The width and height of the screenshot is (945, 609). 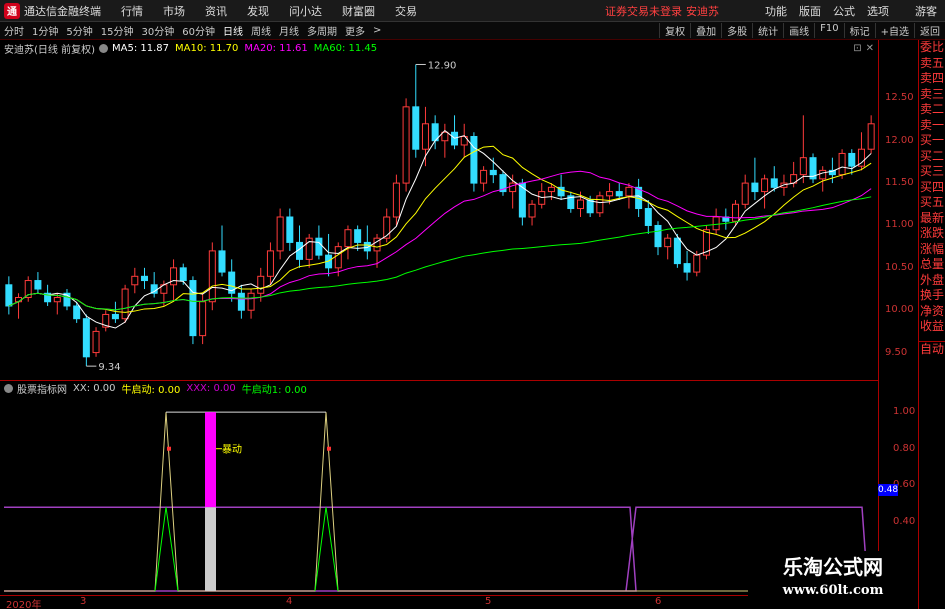 I want to click on sidebar-field: 收益, so click(x=932, y=327).